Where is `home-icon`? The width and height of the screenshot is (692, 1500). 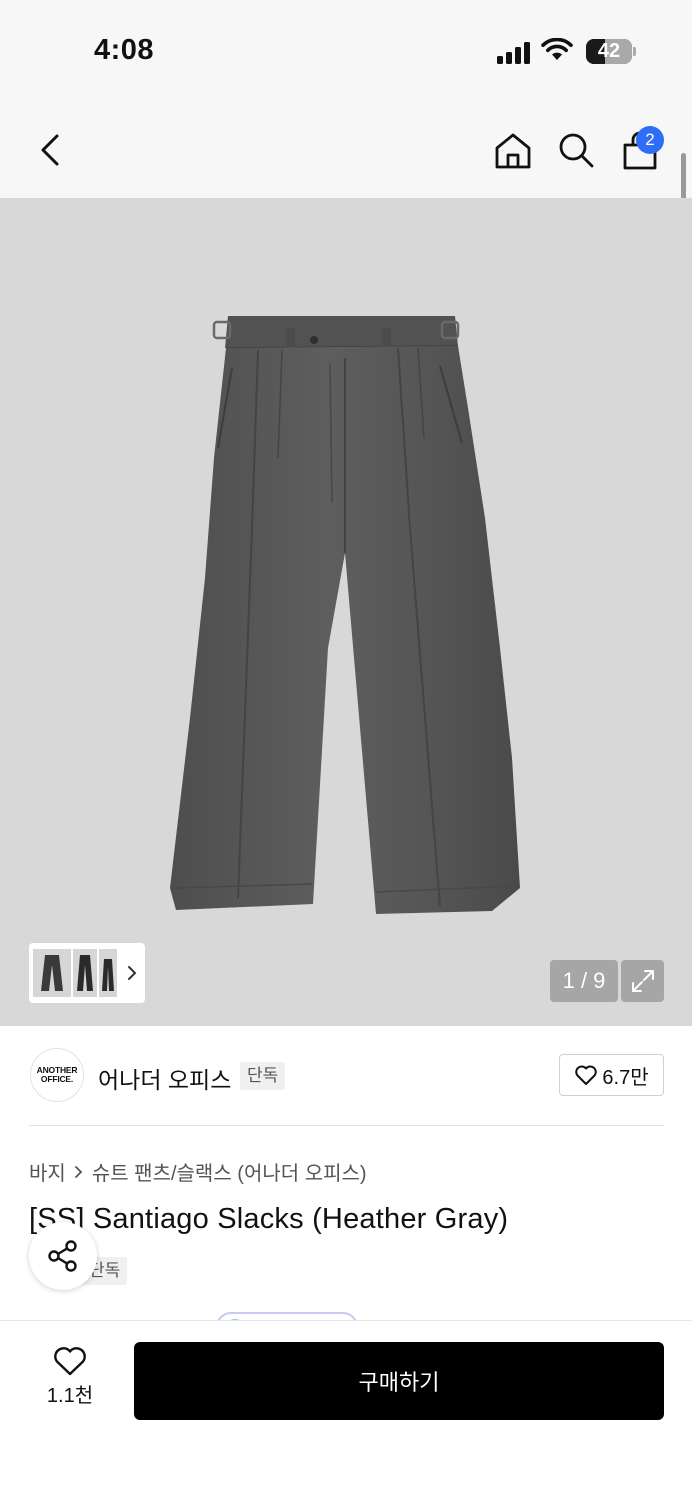 home-icon is located at coordinates (513, 151).